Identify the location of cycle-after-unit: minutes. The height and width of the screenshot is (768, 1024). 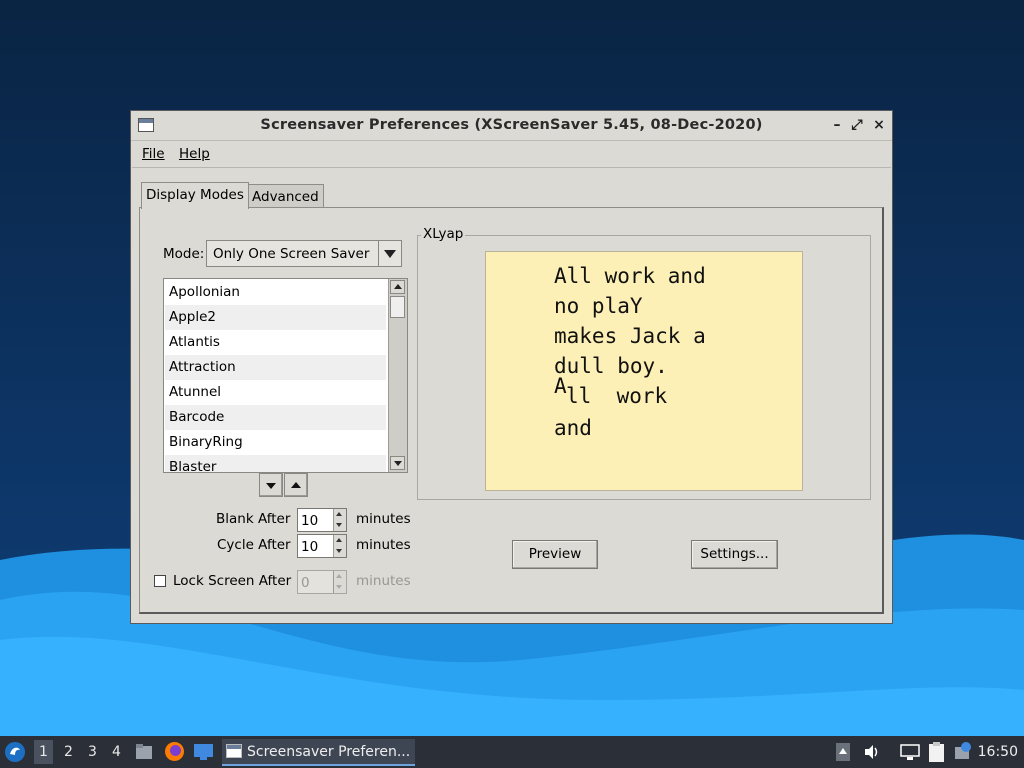
(383, 545).